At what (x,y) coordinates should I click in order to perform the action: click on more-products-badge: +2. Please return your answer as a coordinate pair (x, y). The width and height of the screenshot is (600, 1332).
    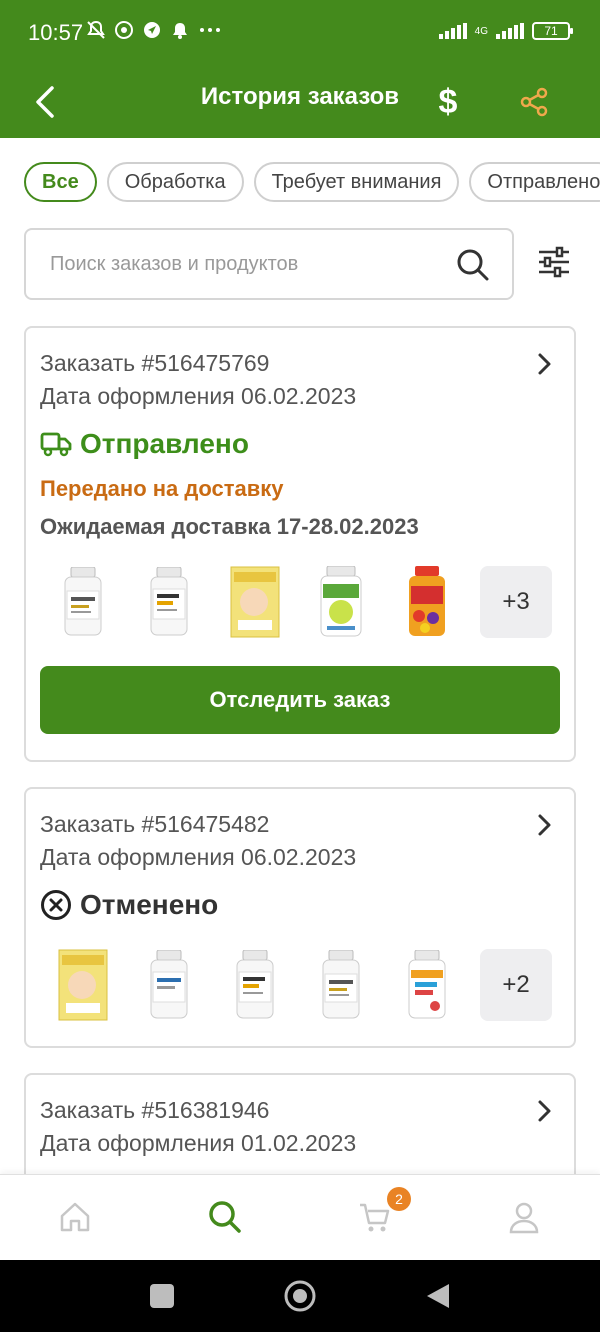
    Looking at the image, I should click on (516, 985).